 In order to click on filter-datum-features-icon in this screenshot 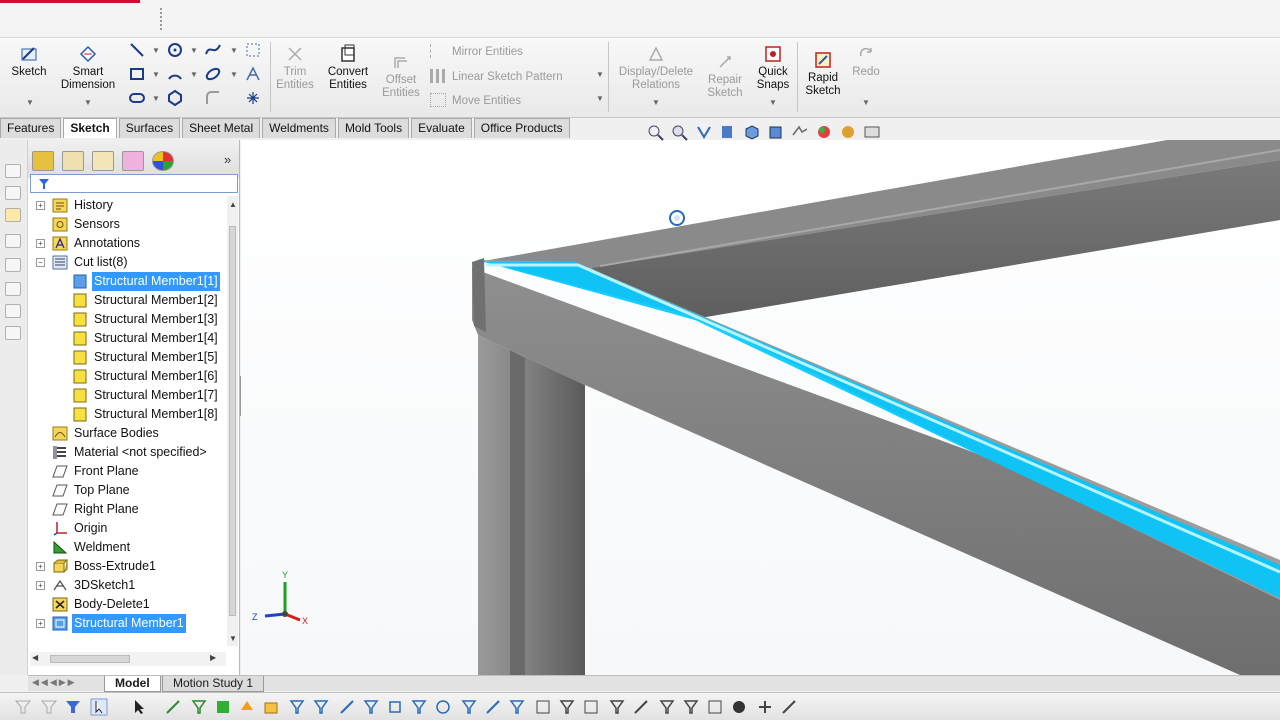, I will do `click(567, 707)`.